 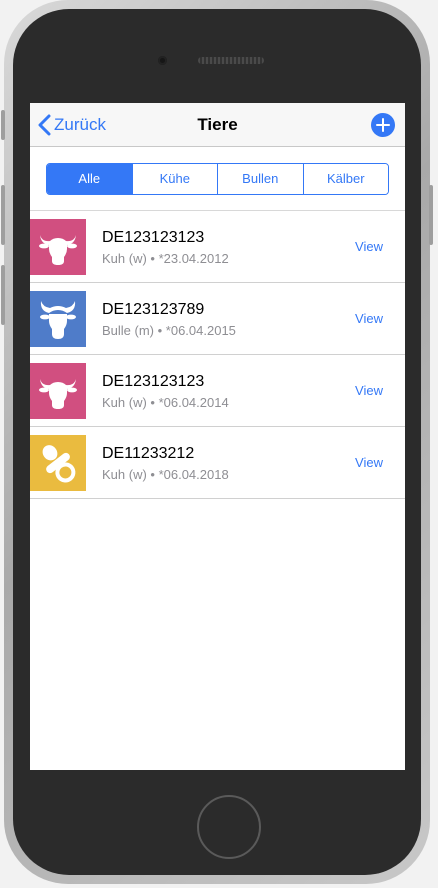 I want to click on list-item: DE123123123 Kuh (w) • *06.04.2014 View, so click(x=217, y=391).